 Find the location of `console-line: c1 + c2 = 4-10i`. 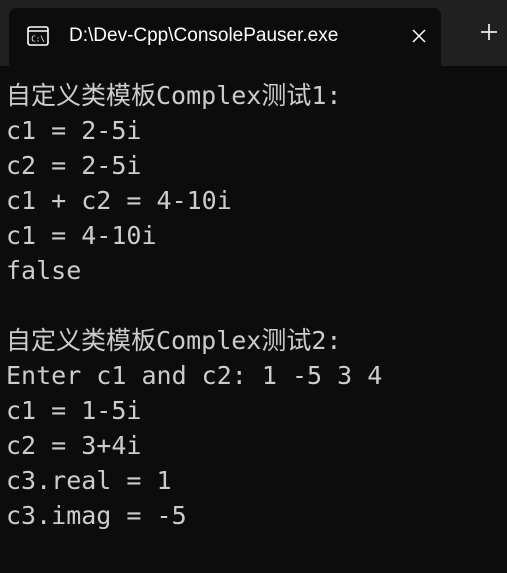

console-line: c1 + c2 = 4-10i is located at coordinates (119, 200).